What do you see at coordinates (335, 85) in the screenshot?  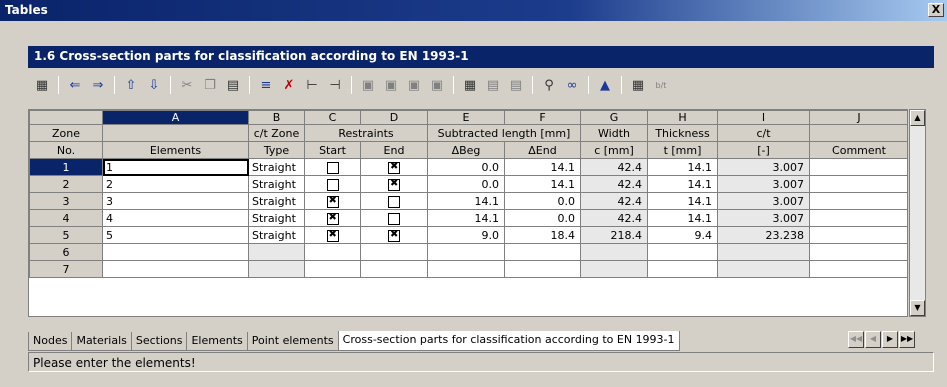 I see `insert-col2-icon: ⊣` at bounding box center [335, 85].